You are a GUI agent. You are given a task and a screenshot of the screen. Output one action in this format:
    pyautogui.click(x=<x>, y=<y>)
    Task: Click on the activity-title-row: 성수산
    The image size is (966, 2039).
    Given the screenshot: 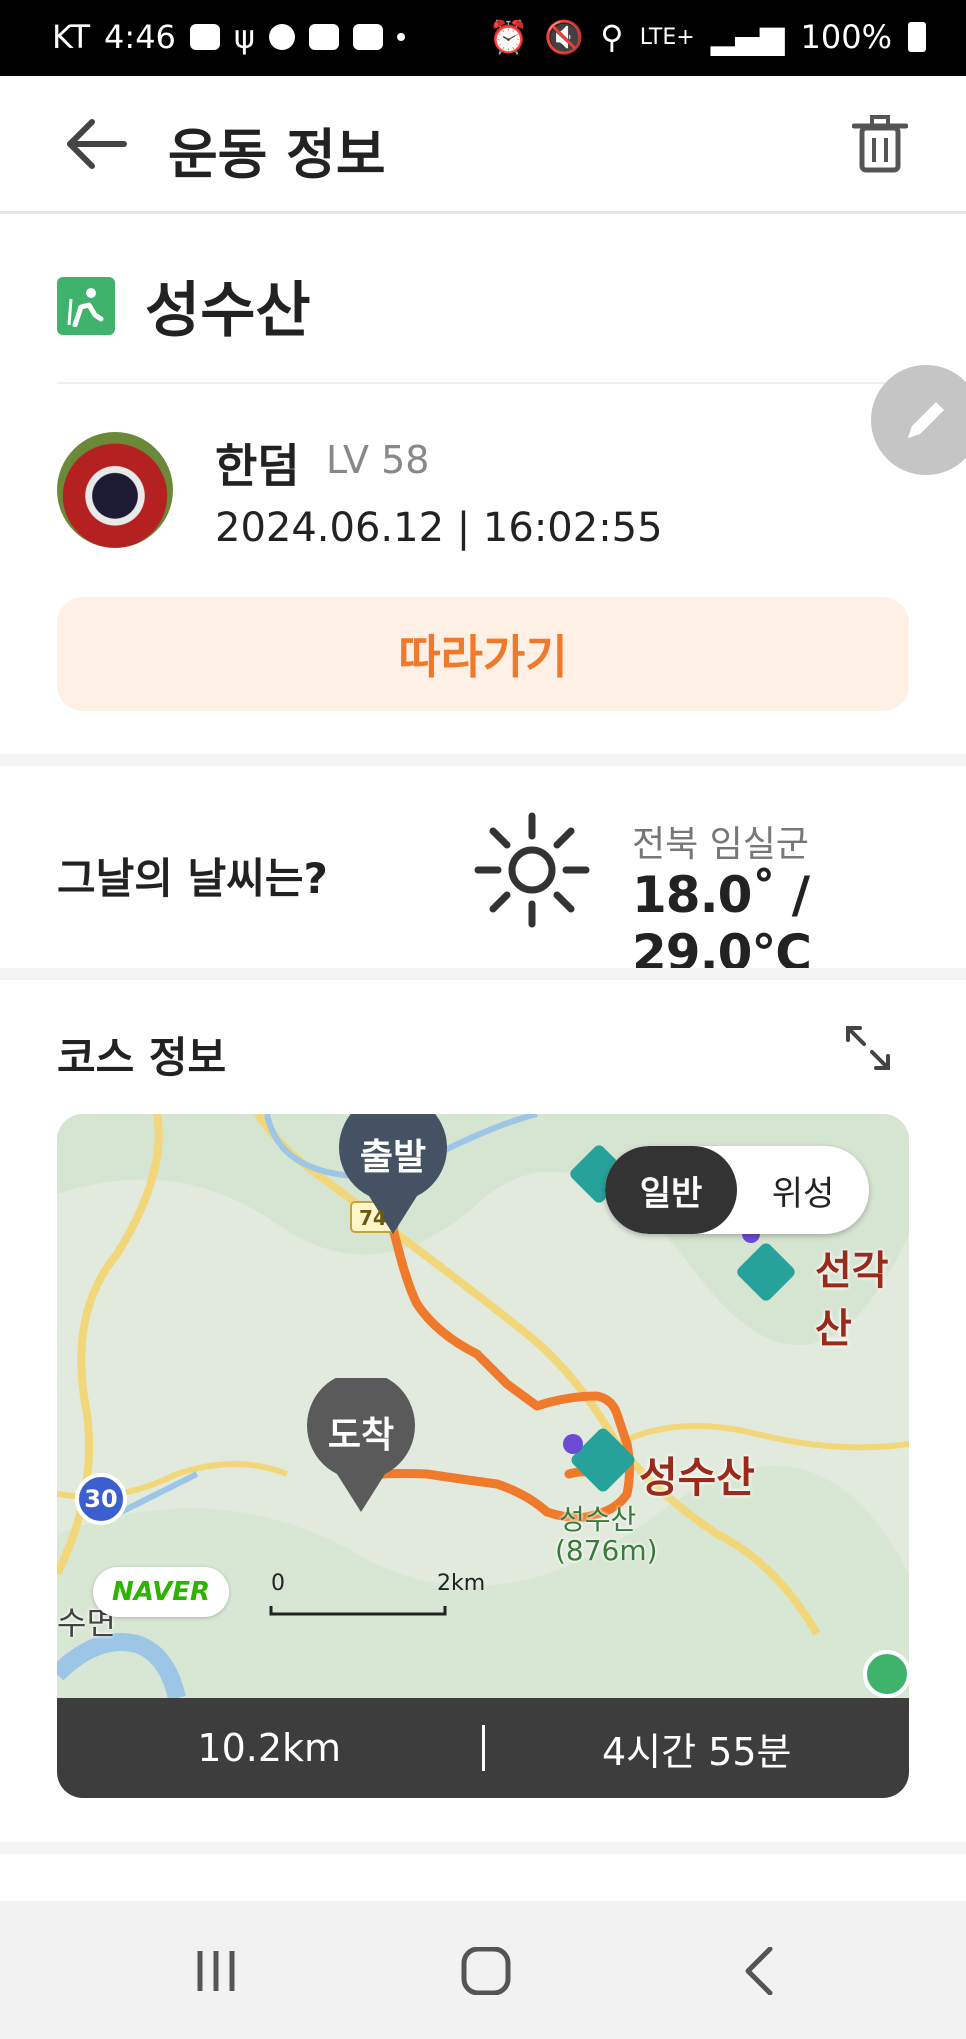 What is the action you would take?
    pyautogui.click(x=184, y=305)
    